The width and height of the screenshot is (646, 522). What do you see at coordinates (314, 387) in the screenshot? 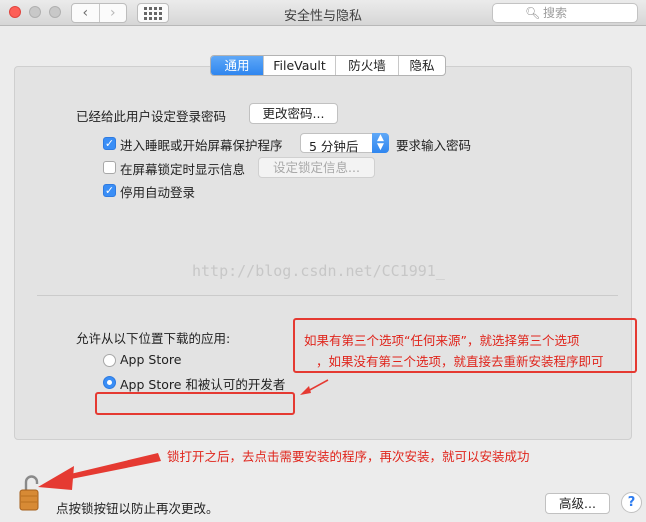
I see `small-arrow-icon` at bounding box center [314, 387].